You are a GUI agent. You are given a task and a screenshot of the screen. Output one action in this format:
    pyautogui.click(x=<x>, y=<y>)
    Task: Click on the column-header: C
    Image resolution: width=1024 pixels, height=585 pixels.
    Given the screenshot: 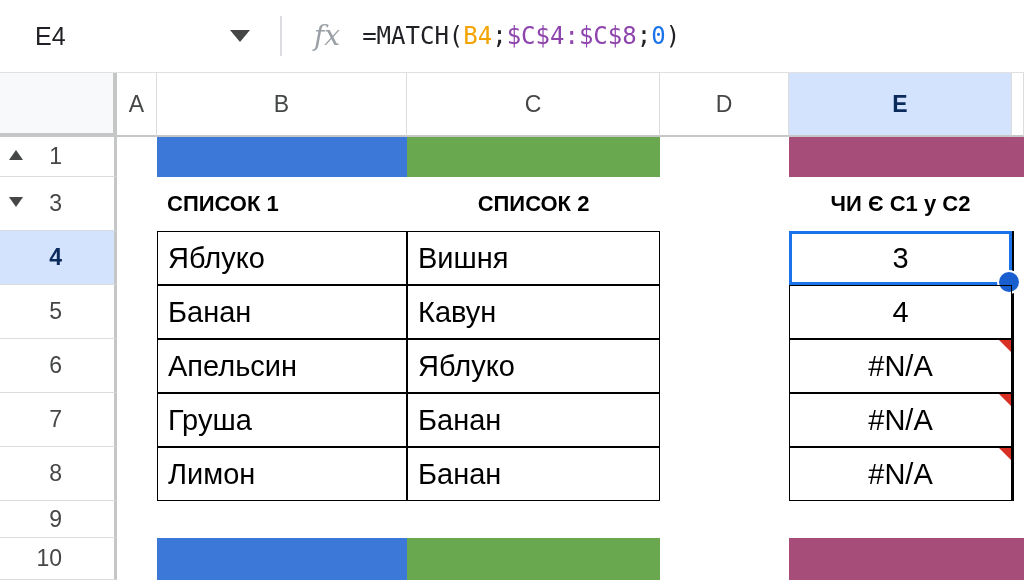 What is the action you would take?
    pyautogui.click(x=533, y=105)
    